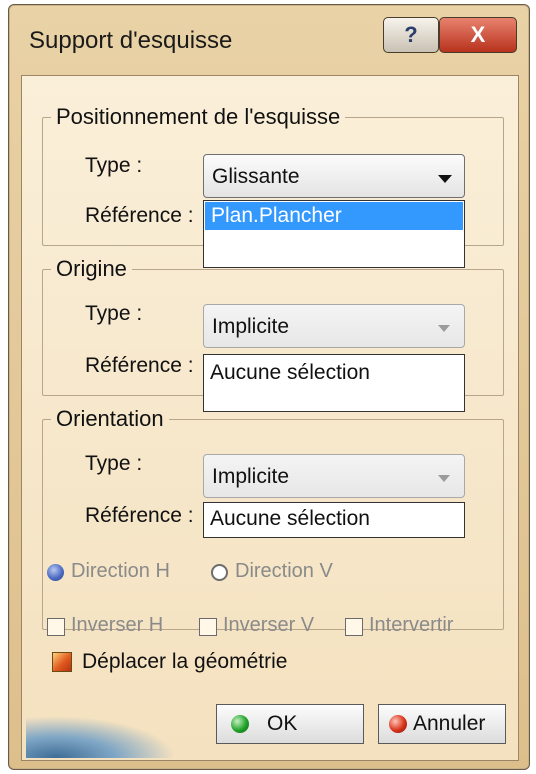  I want to click on orientation-type-label: Type :, so click(114, 463).